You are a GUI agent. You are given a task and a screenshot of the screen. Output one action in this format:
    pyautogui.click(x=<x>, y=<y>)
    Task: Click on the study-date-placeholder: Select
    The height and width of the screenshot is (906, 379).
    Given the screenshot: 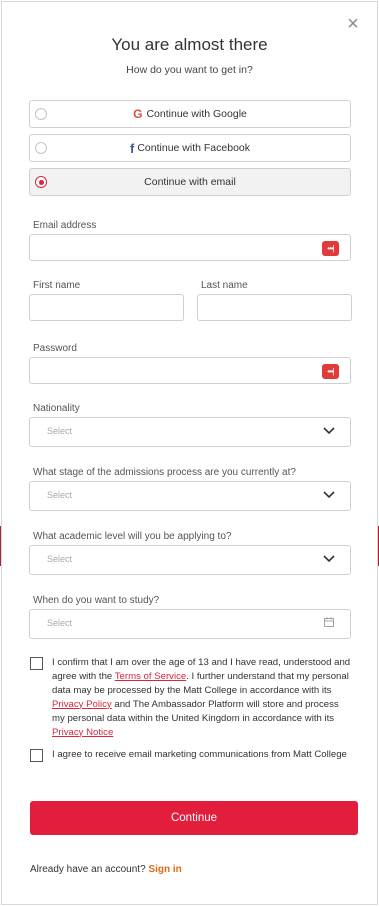 What is the action you would take?
    pyautogui.click(x=60, y=623)
    